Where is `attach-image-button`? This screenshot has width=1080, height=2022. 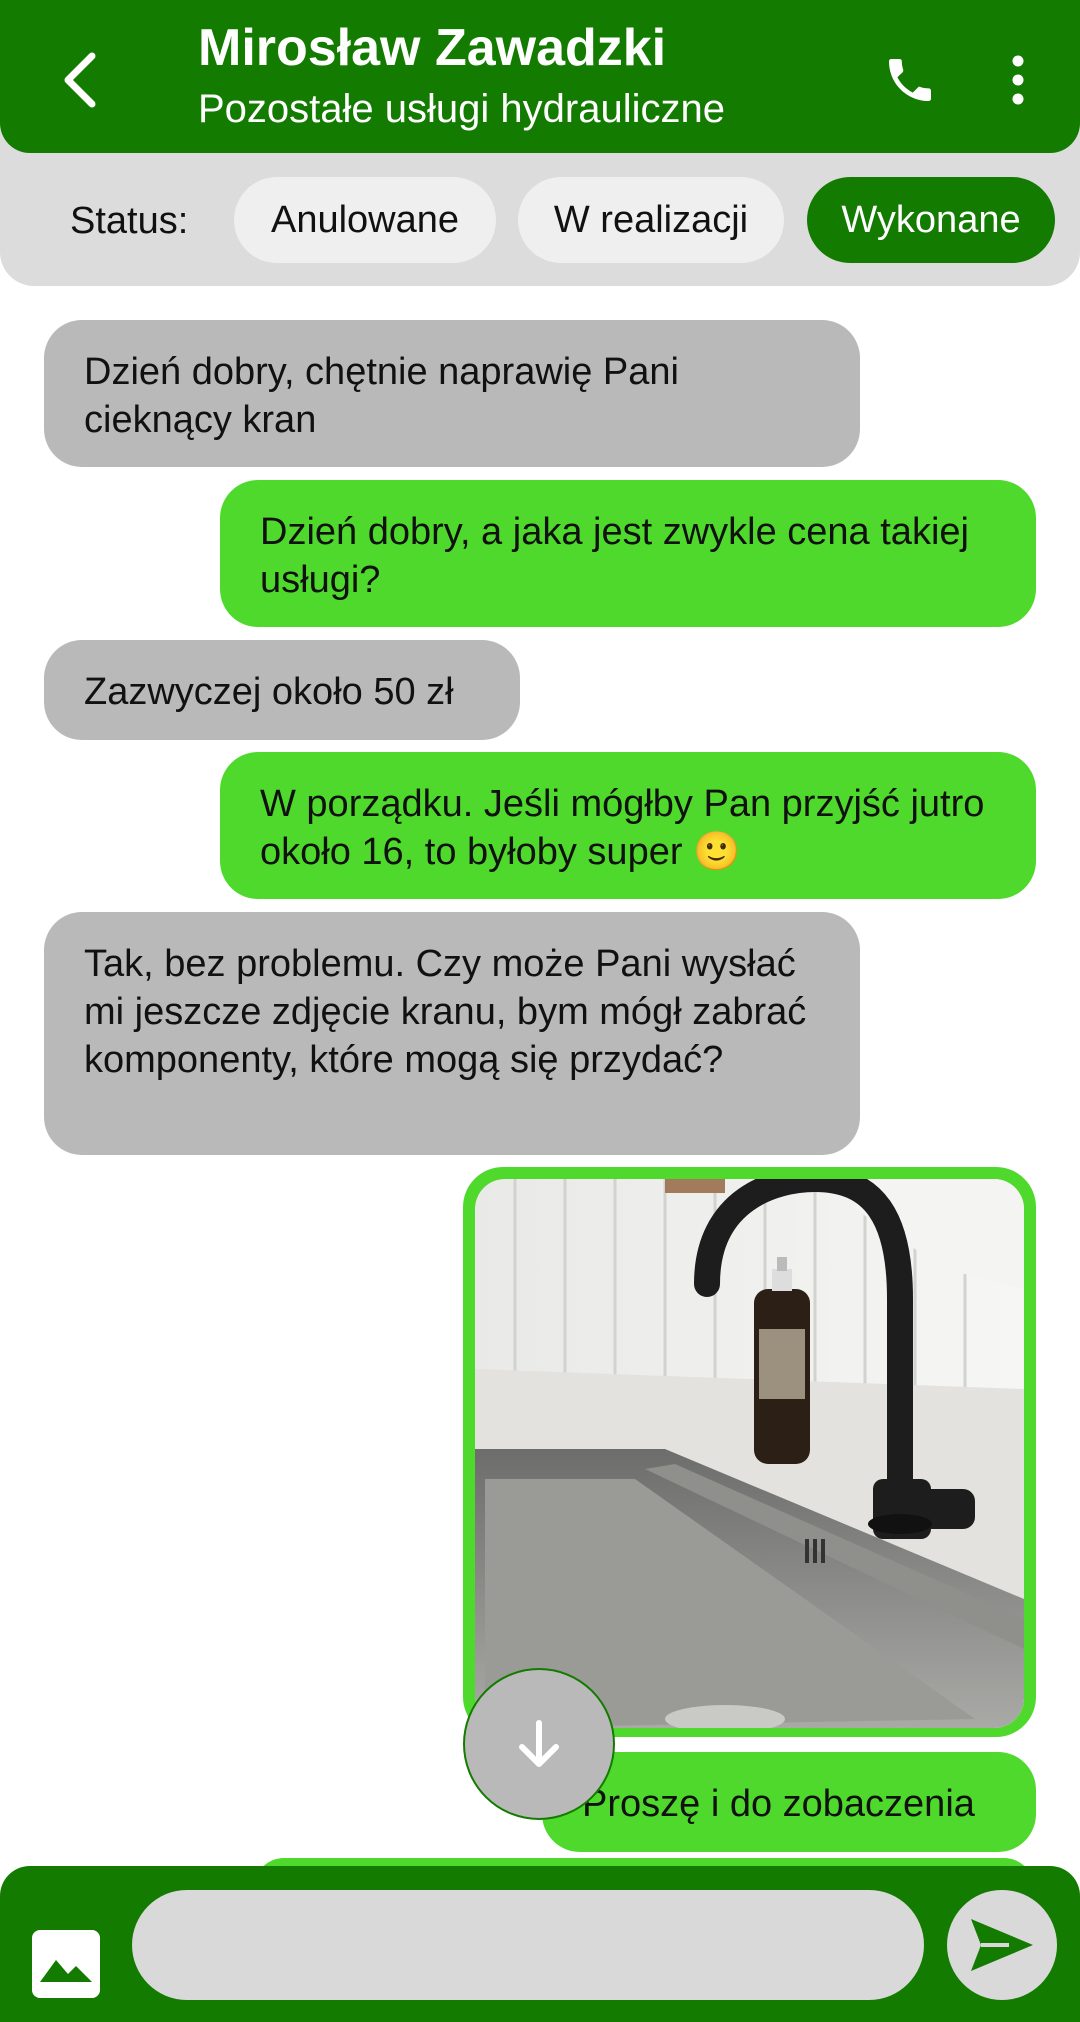 attach-image-button is located at coordinates (66, 1964).